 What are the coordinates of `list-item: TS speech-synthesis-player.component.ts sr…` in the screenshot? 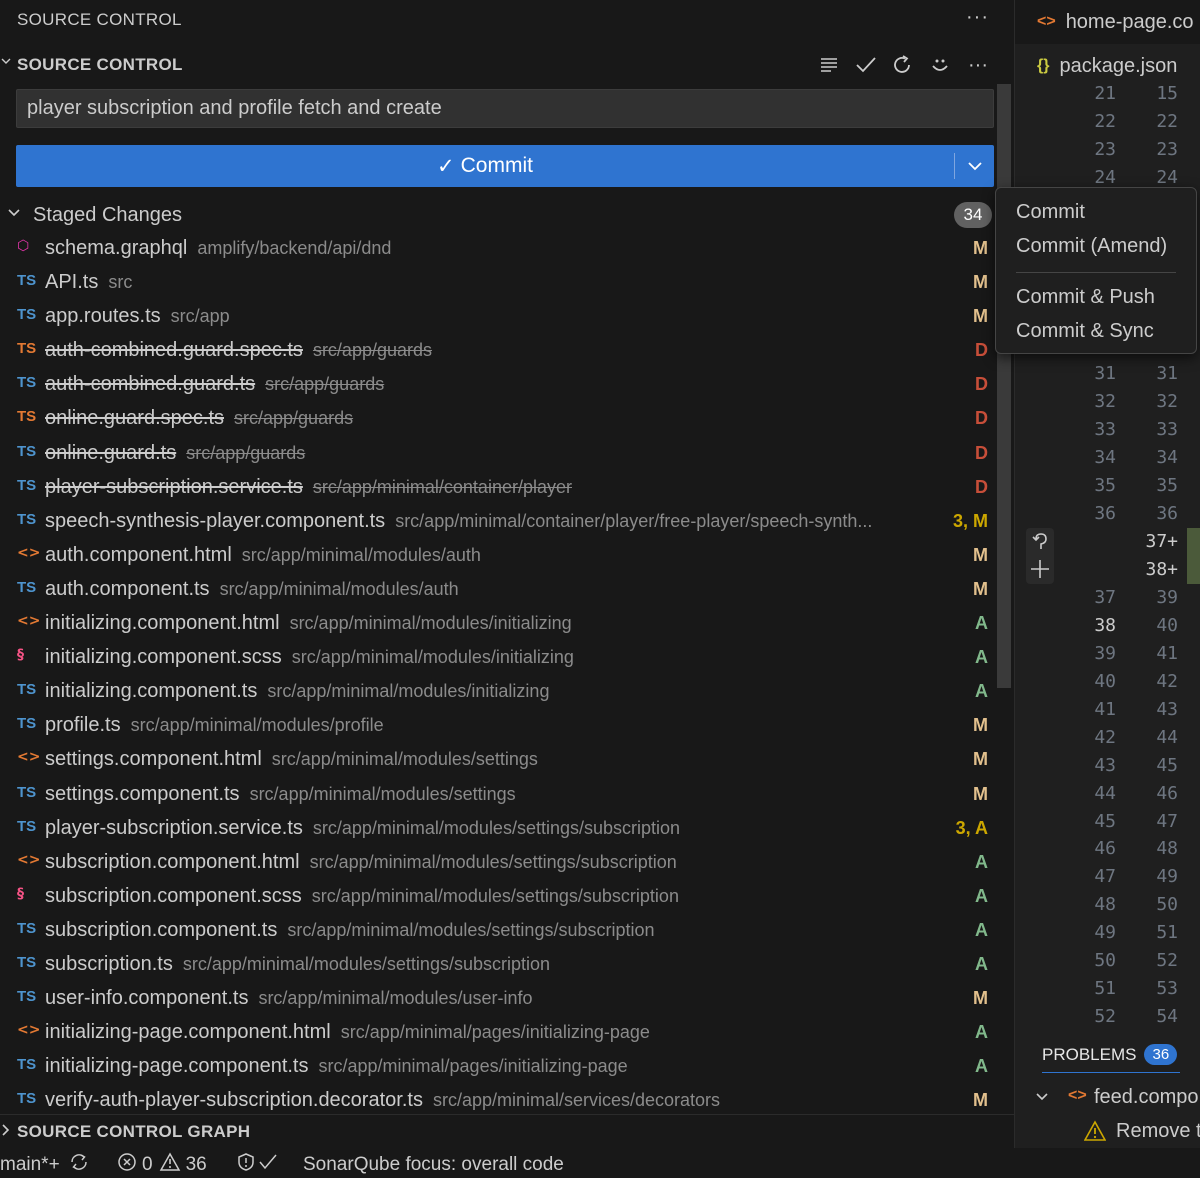 It's located at (500, 521).